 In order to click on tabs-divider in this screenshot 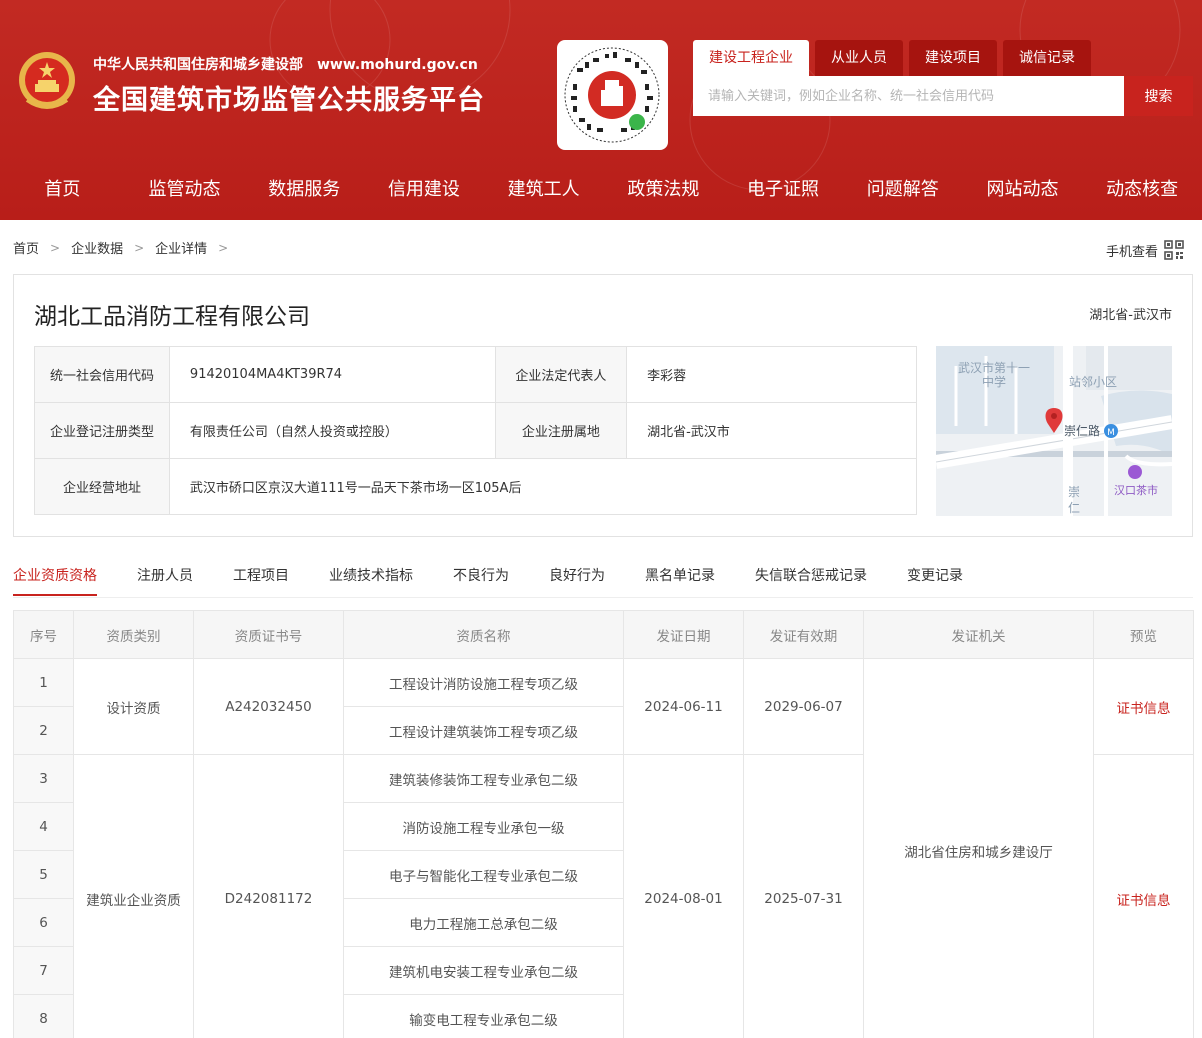, I will do `click(603, 597)`.